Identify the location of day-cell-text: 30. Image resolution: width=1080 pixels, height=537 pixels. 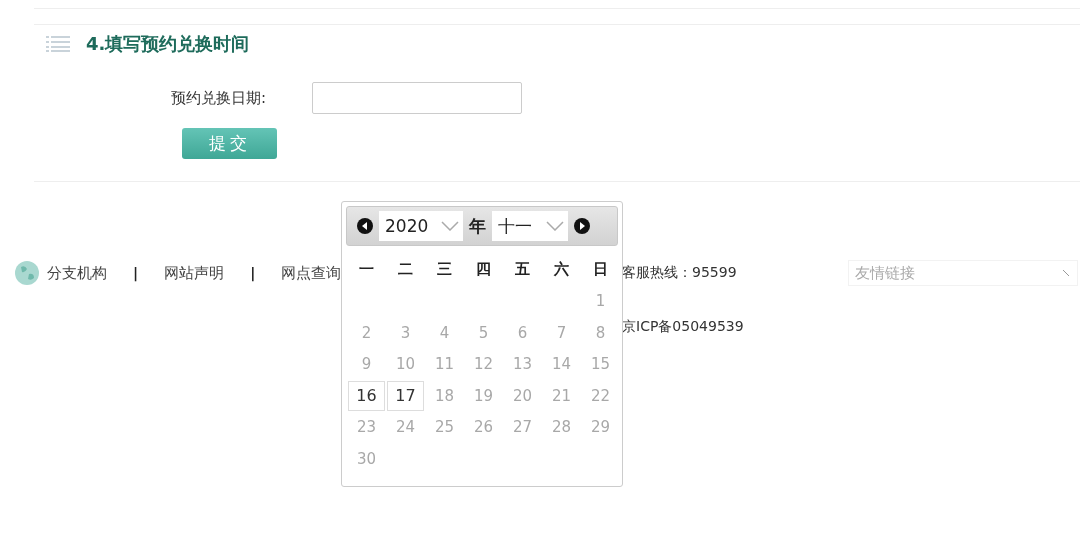
(366, 459).